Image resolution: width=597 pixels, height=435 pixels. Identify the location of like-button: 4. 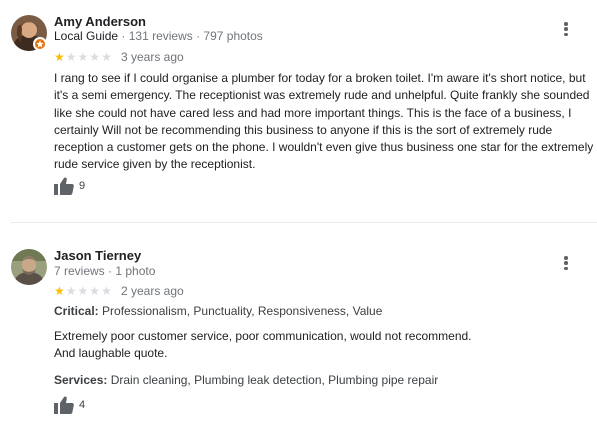
(69, 405).